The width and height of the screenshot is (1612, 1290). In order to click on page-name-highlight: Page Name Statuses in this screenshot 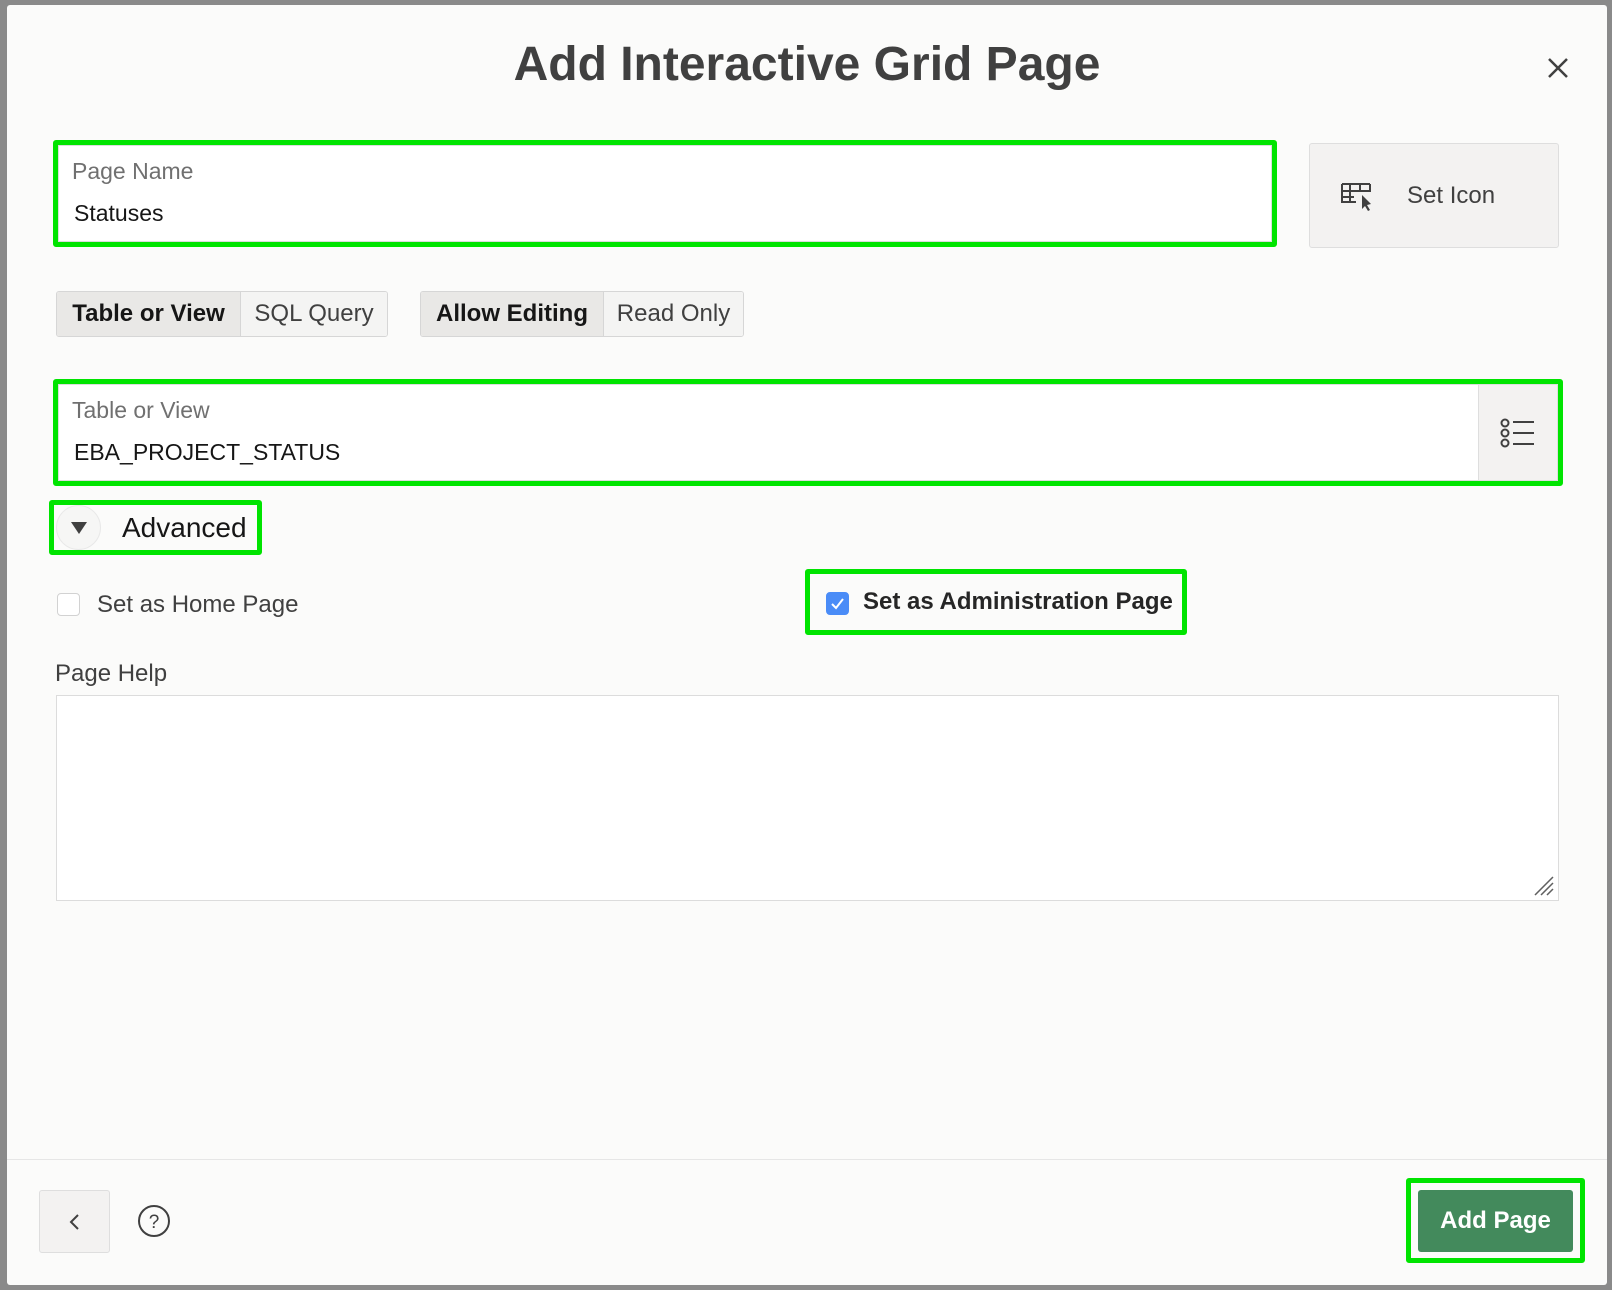, I will do `click(665, 193)`.